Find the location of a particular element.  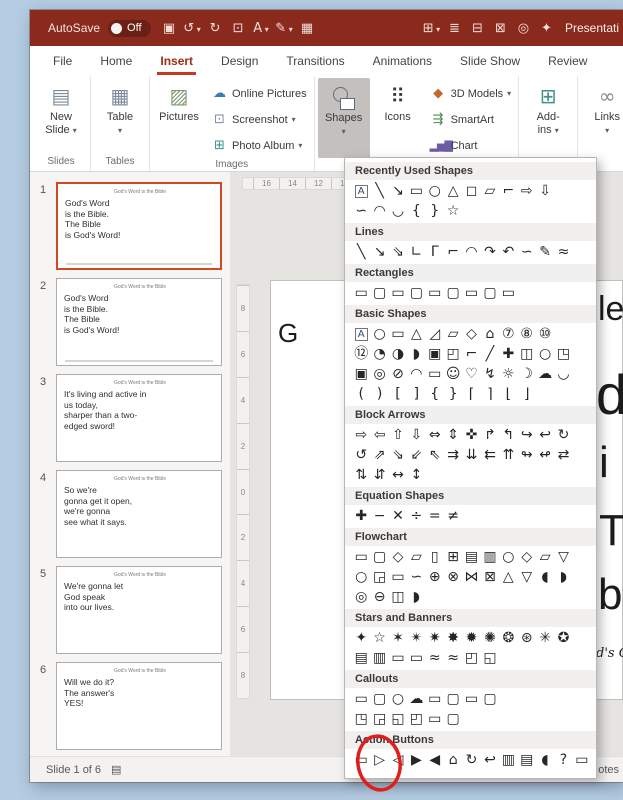

shape-item: ⊛ is located at coordinates (527, 638).